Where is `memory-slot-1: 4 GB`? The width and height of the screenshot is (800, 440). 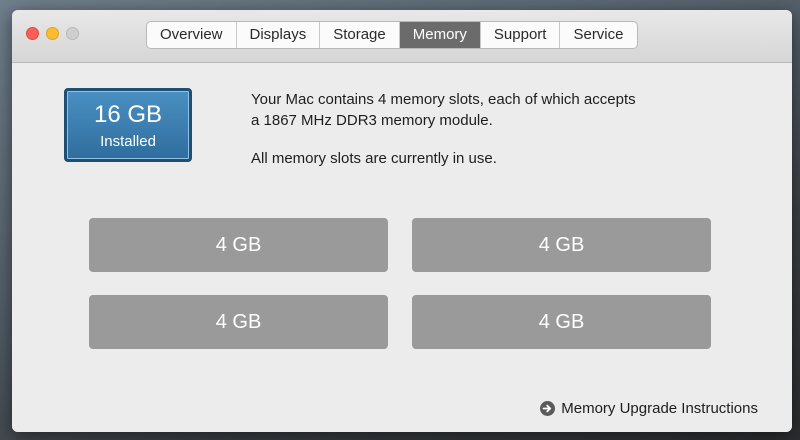
memory-slot-1: 4 GB is located at coordinates (238, 245).